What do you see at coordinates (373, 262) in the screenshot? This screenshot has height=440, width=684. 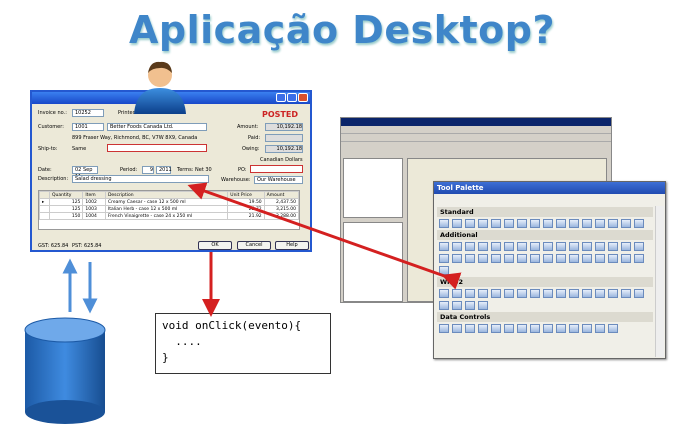 I see `object-inspector` at bounding box center [373, 262].